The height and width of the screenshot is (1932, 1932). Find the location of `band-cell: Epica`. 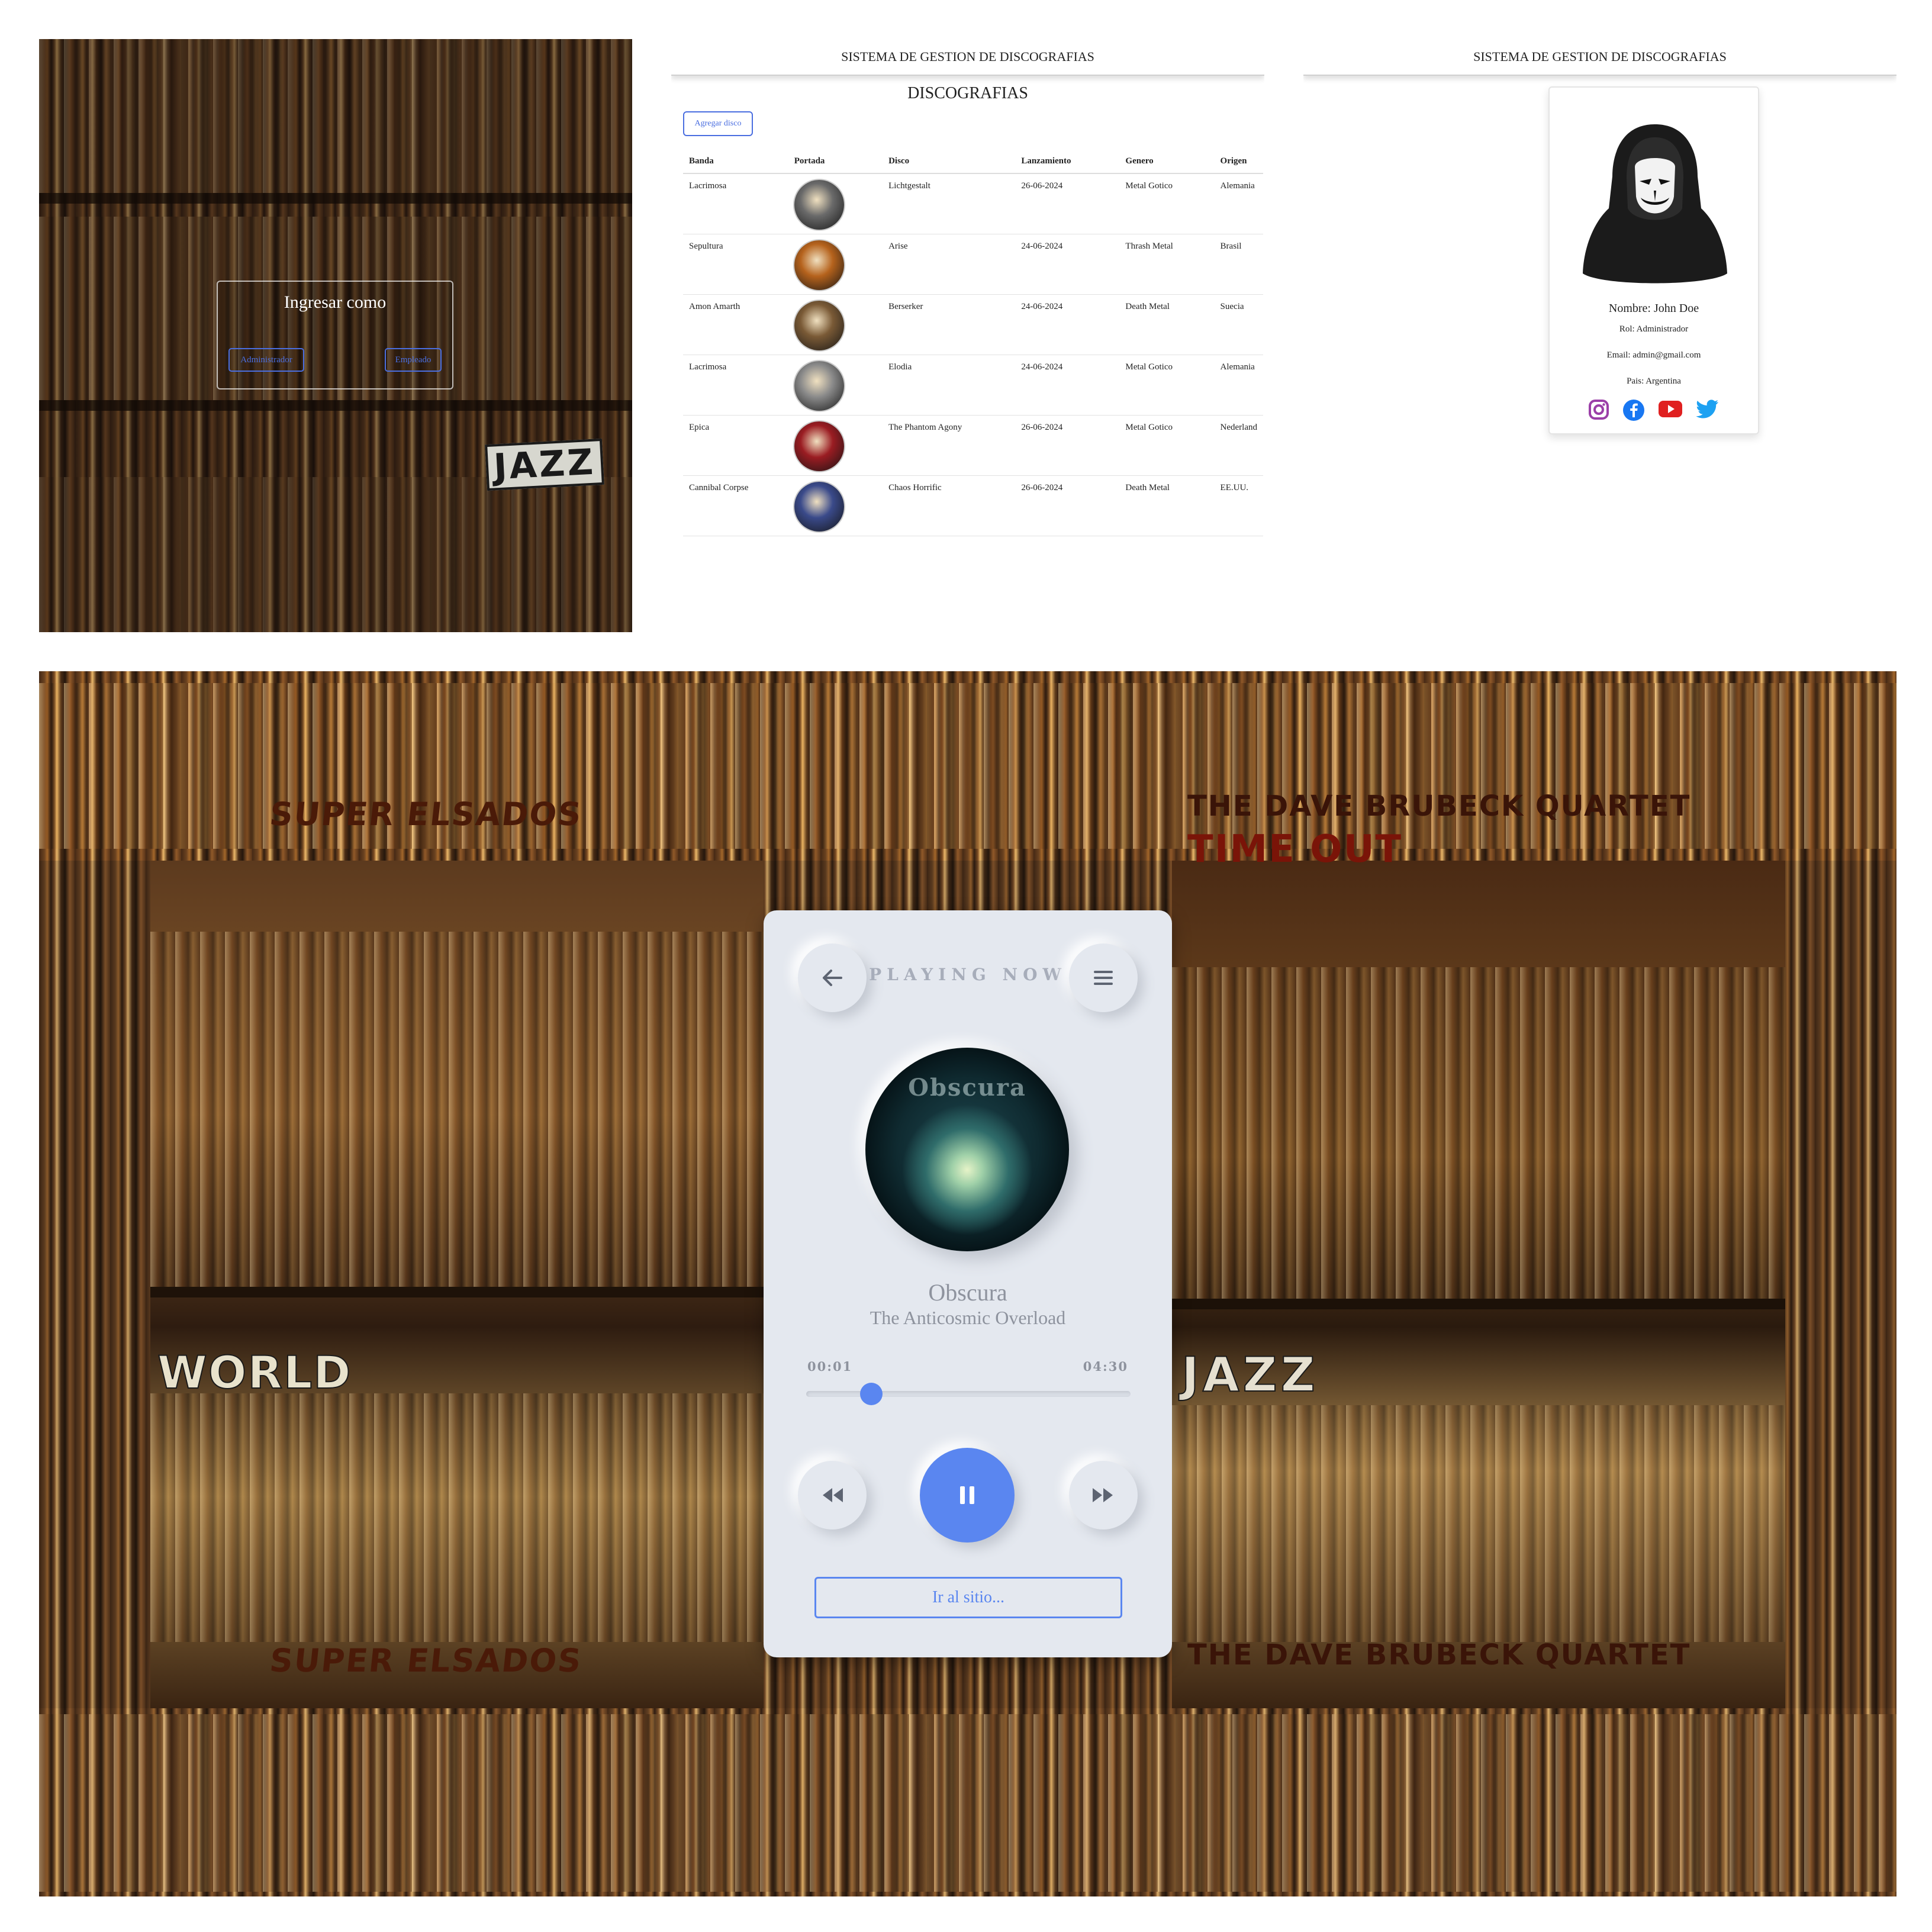

band-cell: Epica is located at coordinates (735, 446).